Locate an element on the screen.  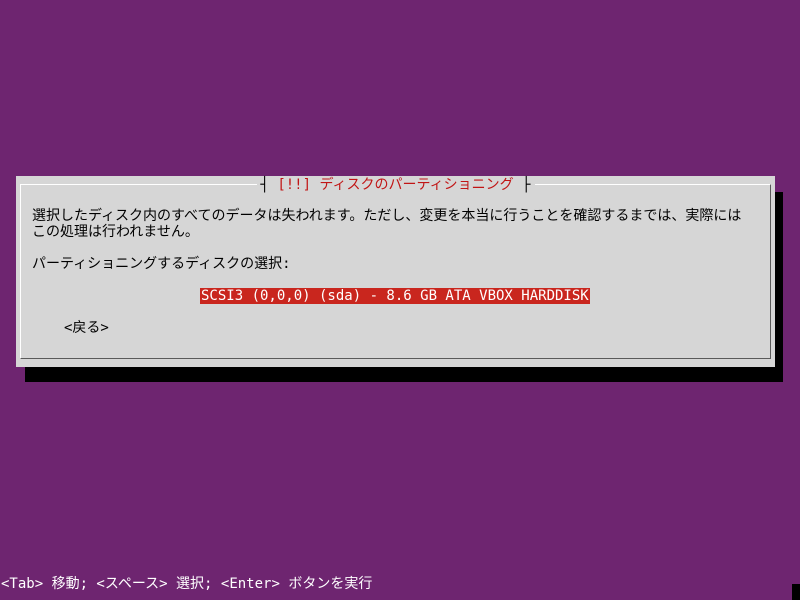
disk-prompt: パーティショニングするディスクの選択: is located at coordinates (161, 264).